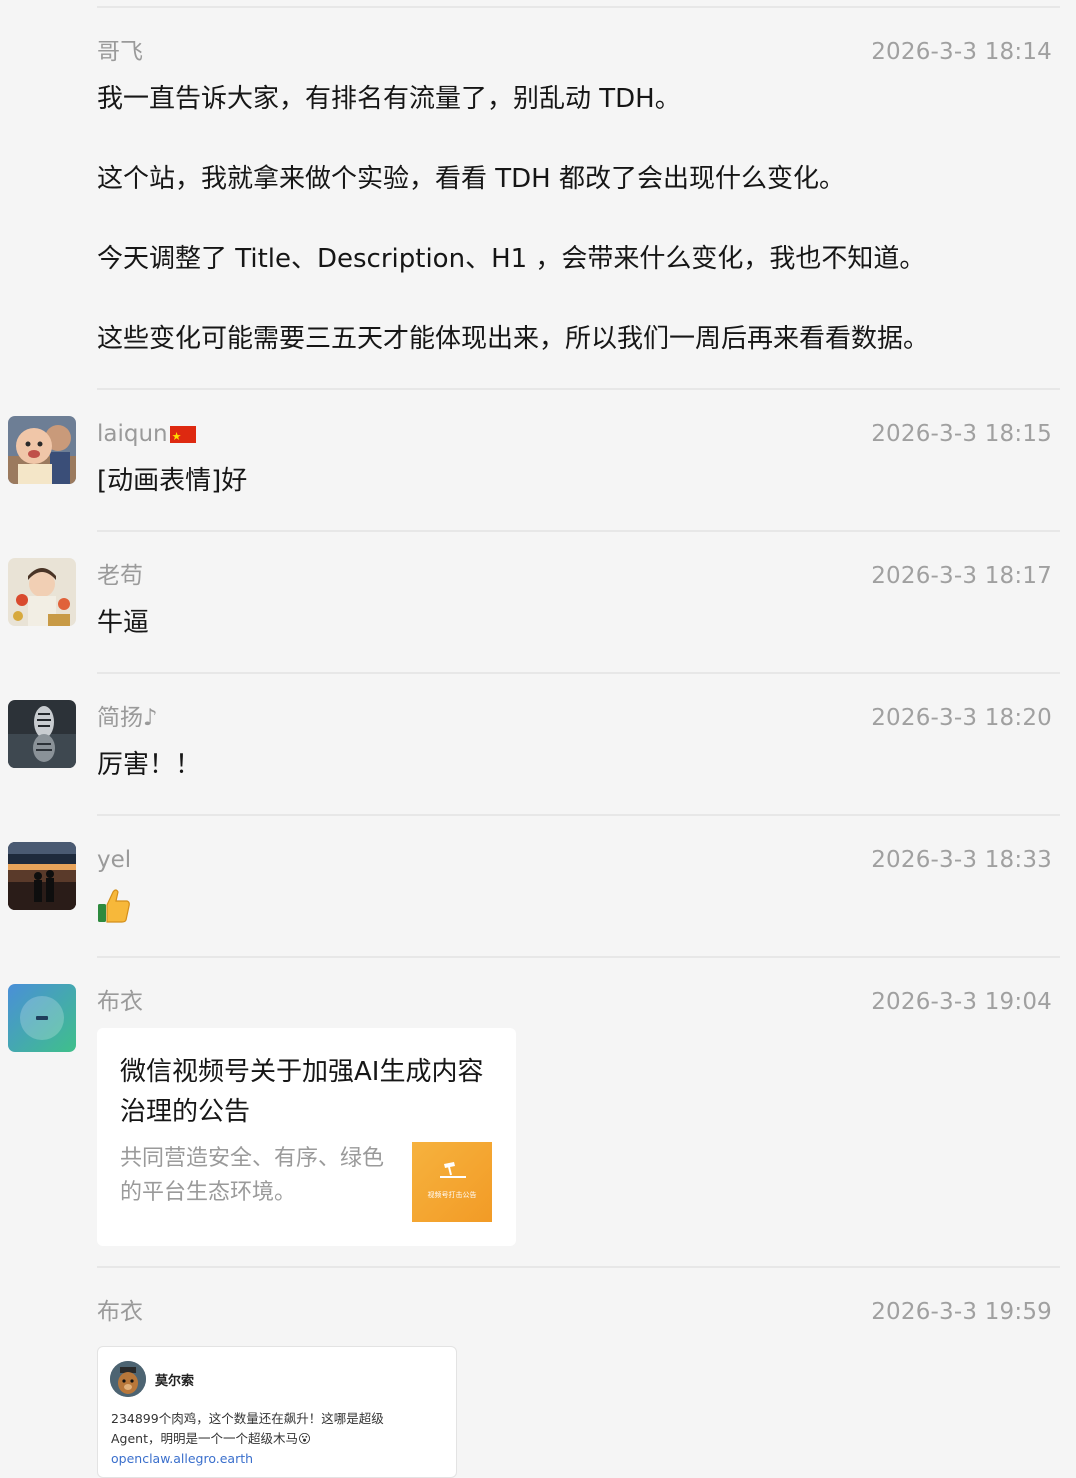 Image resolution: width=1076 pixels, height=1478 pixels. What do you see at coordinates (453, 1170) in the screenshot?
I see `gavel-icon` at bounding box center [453, 1170].